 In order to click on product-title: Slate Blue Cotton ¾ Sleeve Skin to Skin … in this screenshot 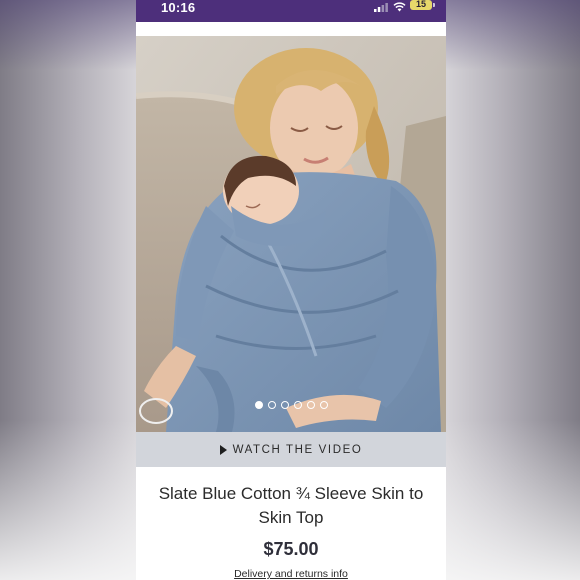, I will do `click(291, 505)`.